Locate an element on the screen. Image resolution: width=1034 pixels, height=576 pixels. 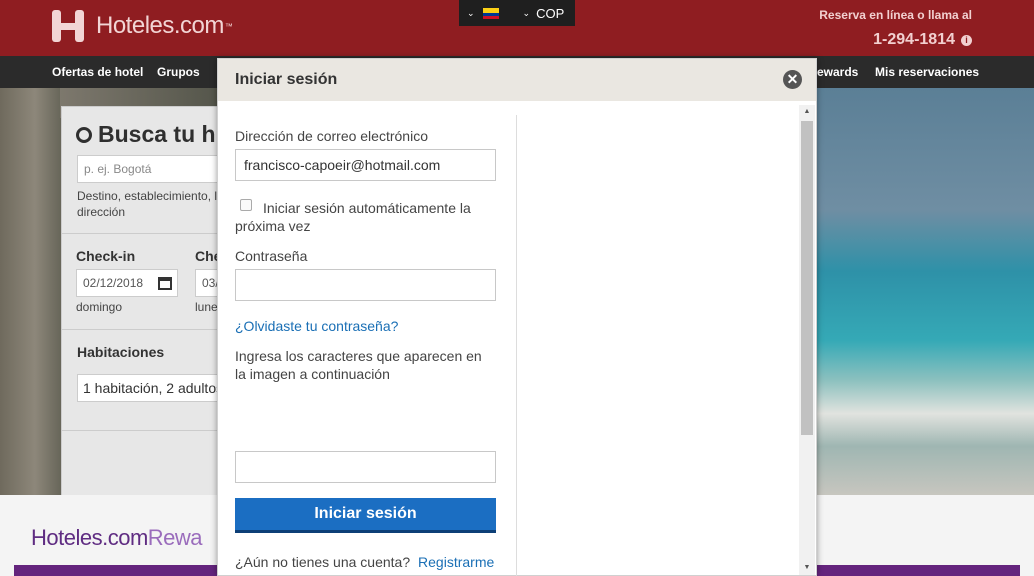
close-icon: ✕ is located at coordinates (792, 79).